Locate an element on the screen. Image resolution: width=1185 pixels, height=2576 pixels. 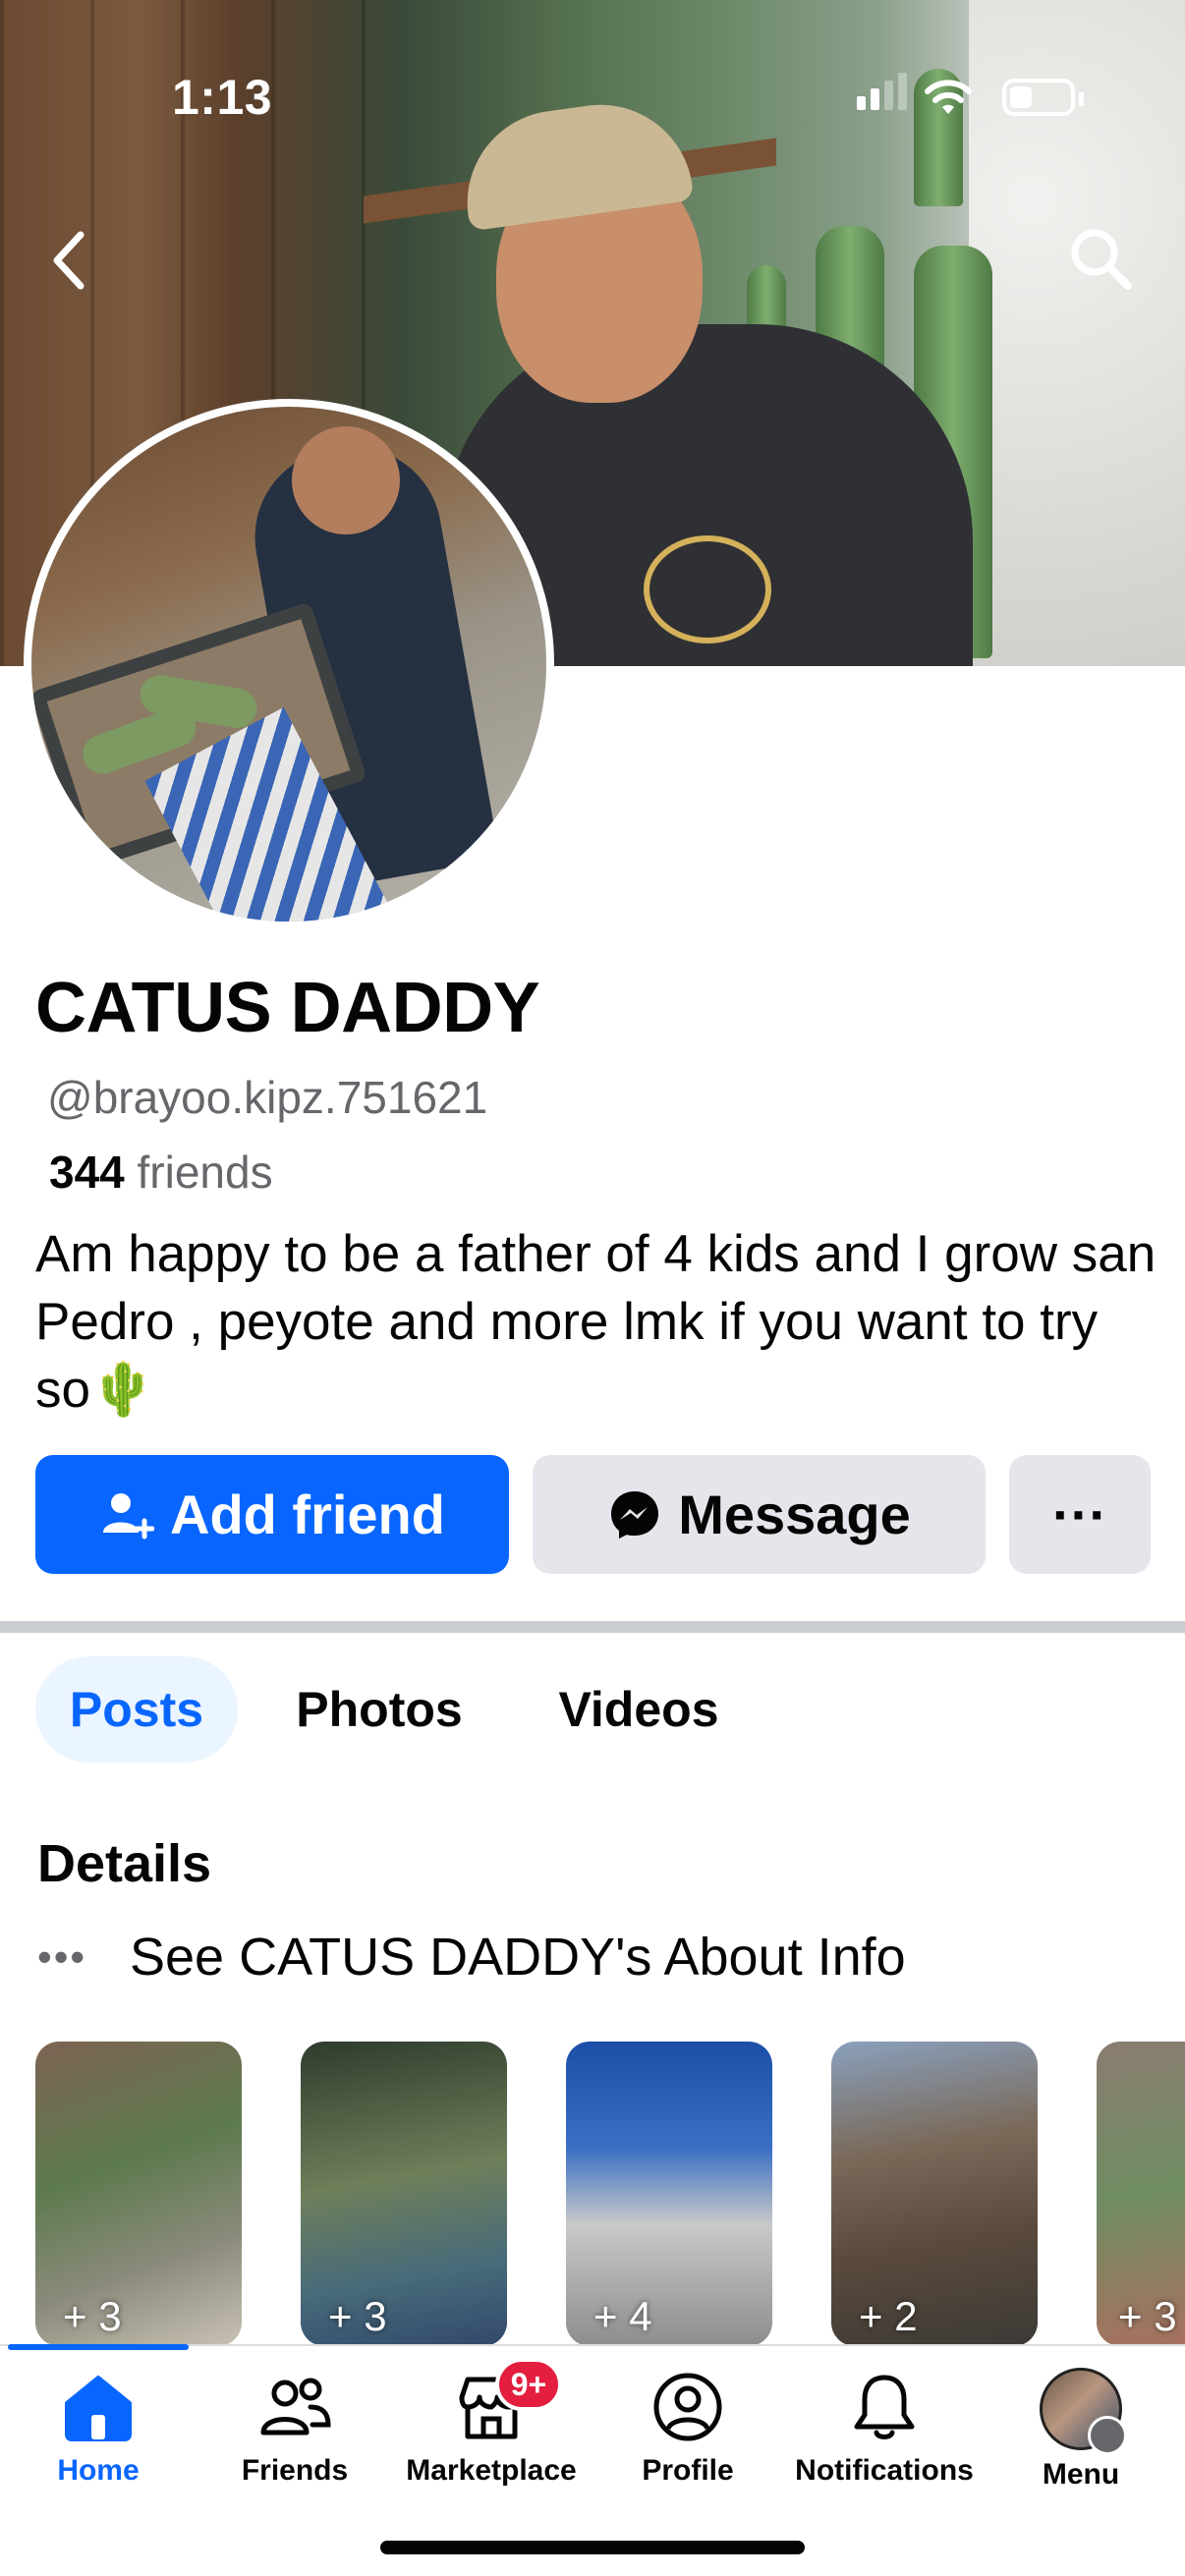
battery-tip is located at coordinates (1081, 99).